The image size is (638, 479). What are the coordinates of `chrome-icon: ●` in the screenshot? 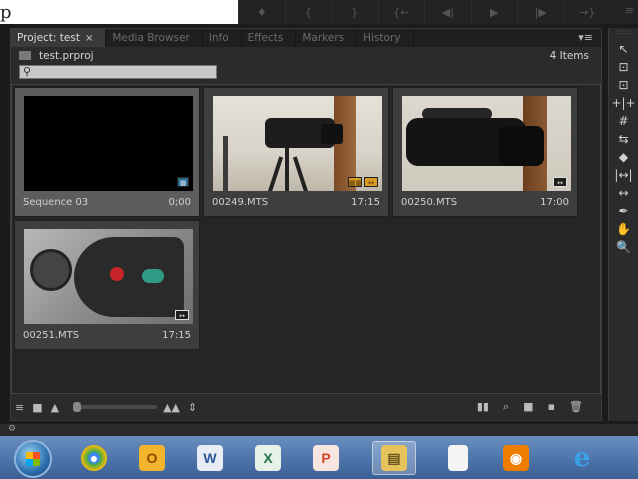 It's located at (94, 458).